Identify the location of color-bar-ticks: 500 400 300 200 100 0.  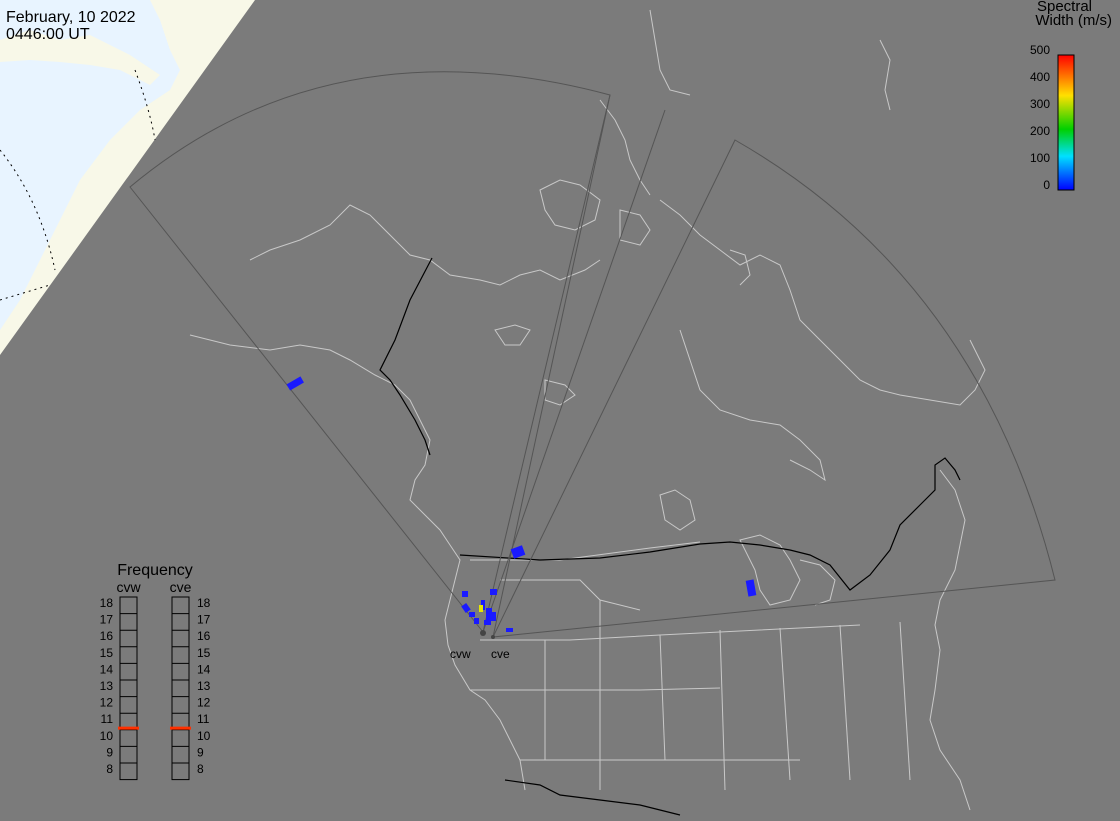
(1040, 117).